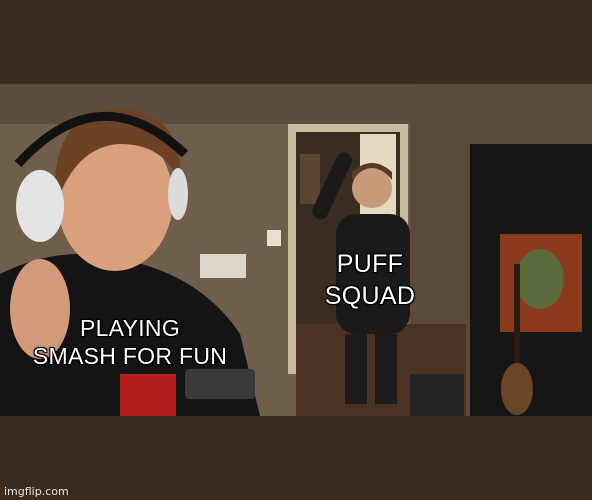  Describe the element at coordinates (517, 389) in the screenshot. I see `guitar-body` at that location.